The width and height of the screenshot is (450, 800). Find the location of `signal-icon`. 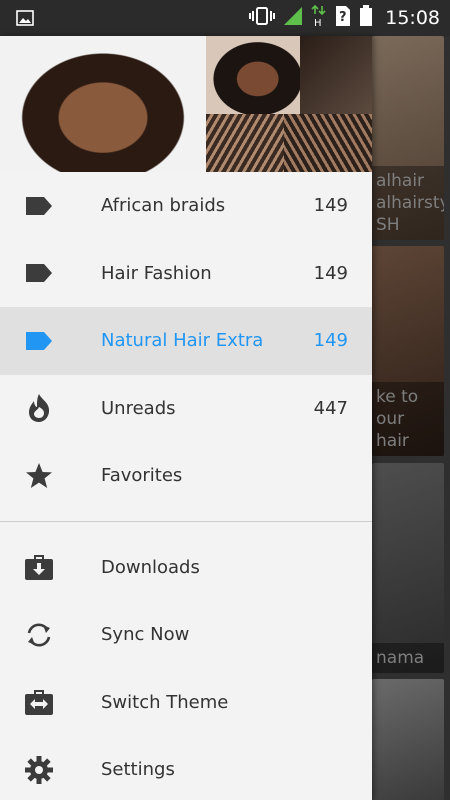

signal-icon is located at coordinates (293, 18).